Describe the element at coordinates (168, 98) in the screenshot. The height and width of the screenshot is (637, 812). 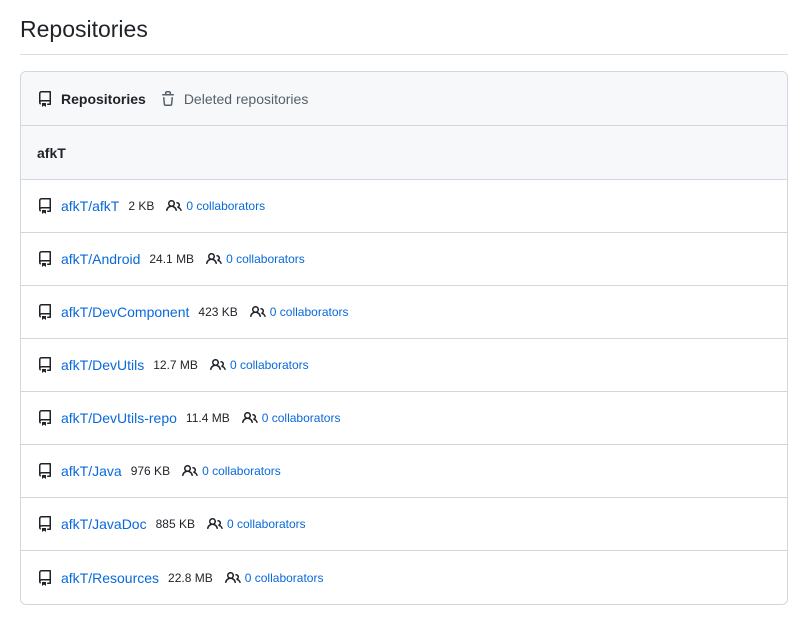
I see `trash-icon` at that location.